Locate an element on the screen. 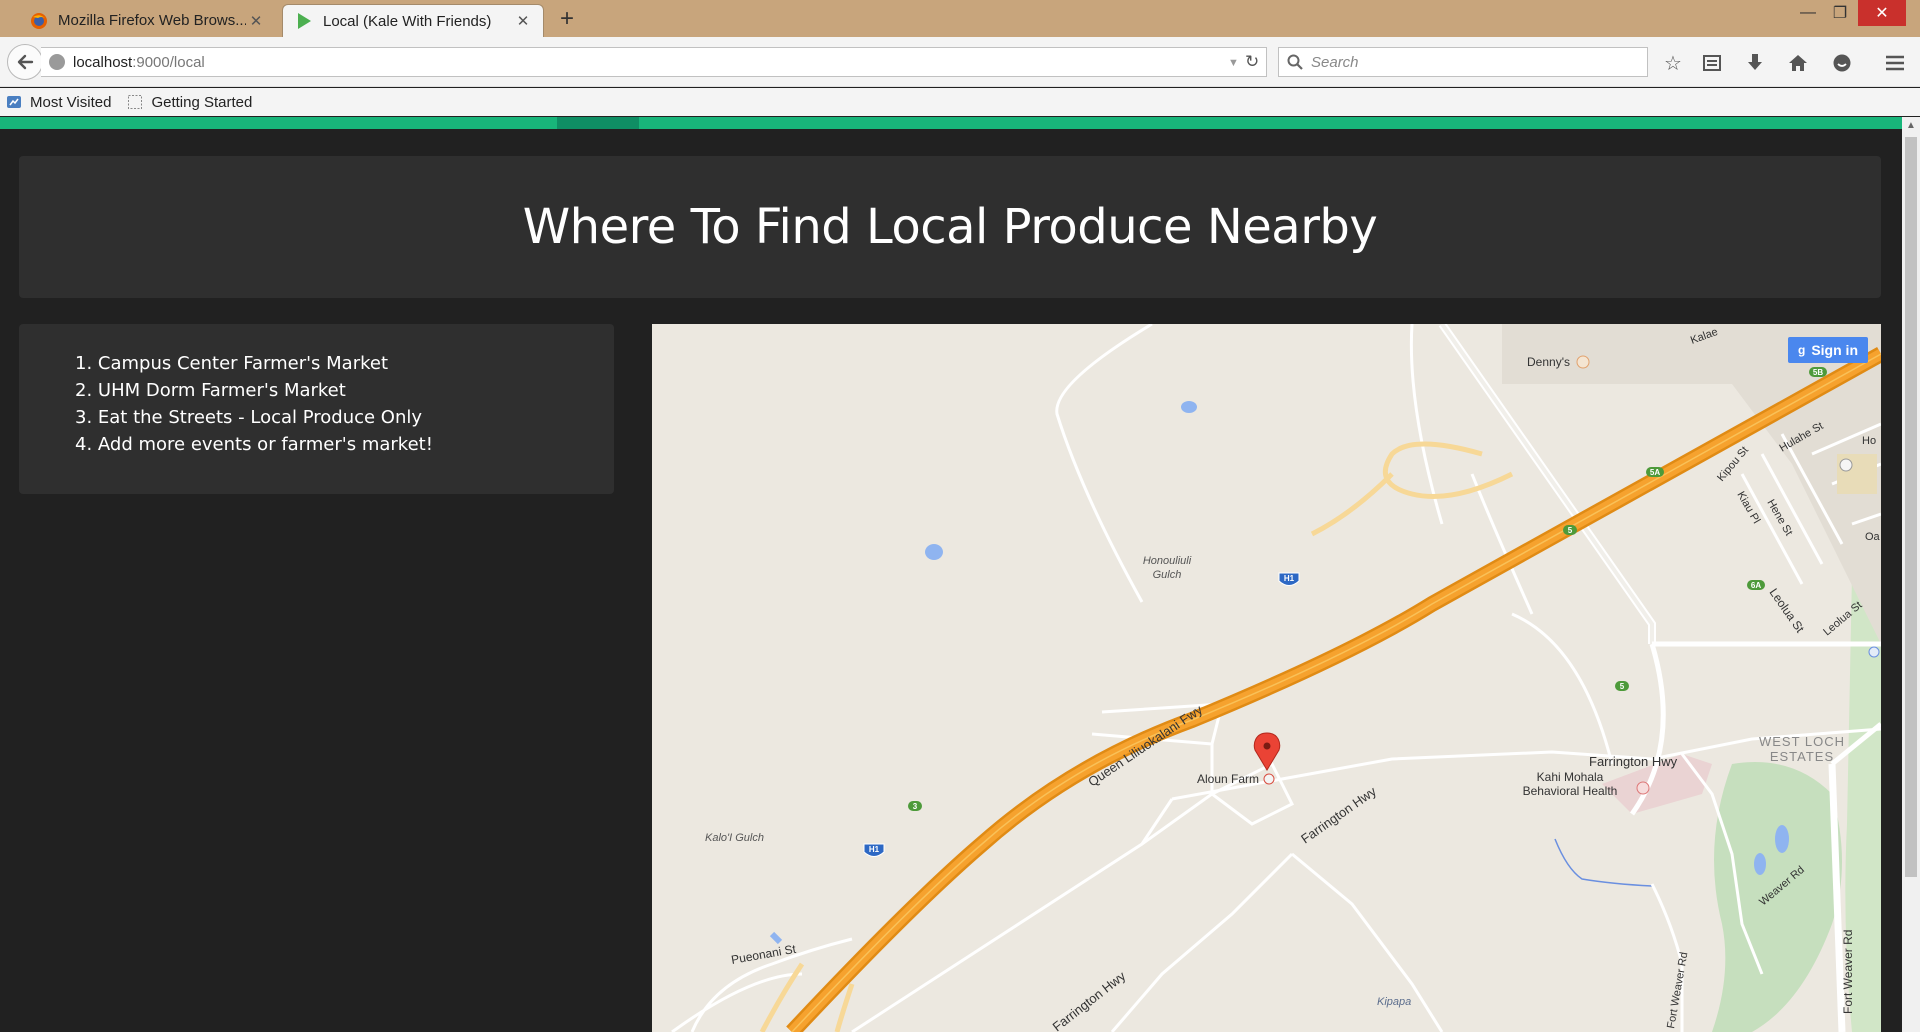 The height and width of the screenshot is (1032, 1920). tab-label: Local (Kale With Friends) is located at coordinates (407, 21).